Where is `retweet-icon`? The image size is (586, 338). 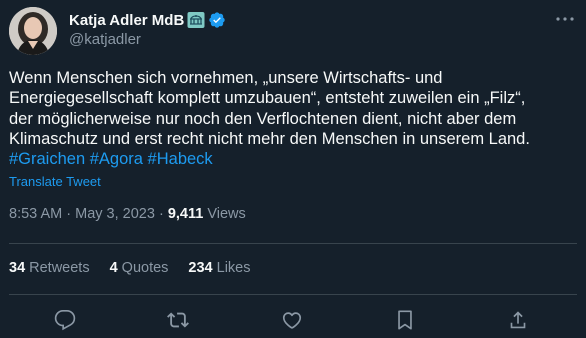 retweet-icon is located at coordinates (178, 320).